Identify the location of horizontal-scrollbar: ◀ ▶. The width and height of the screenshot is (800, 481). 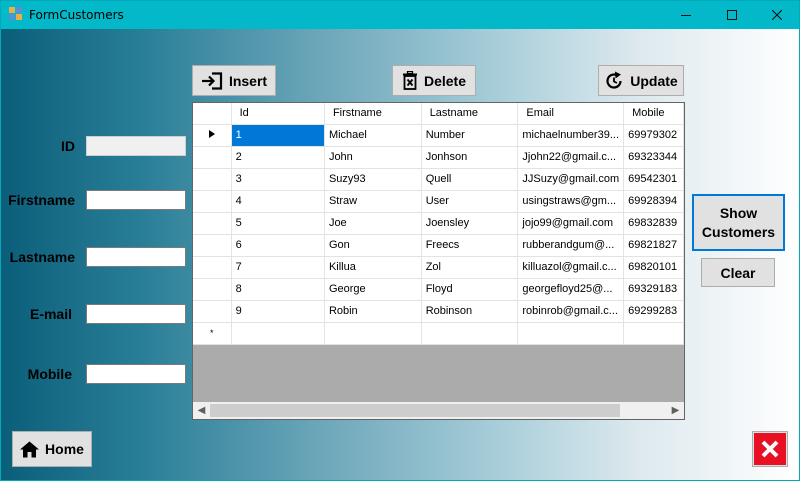
(438, 410).